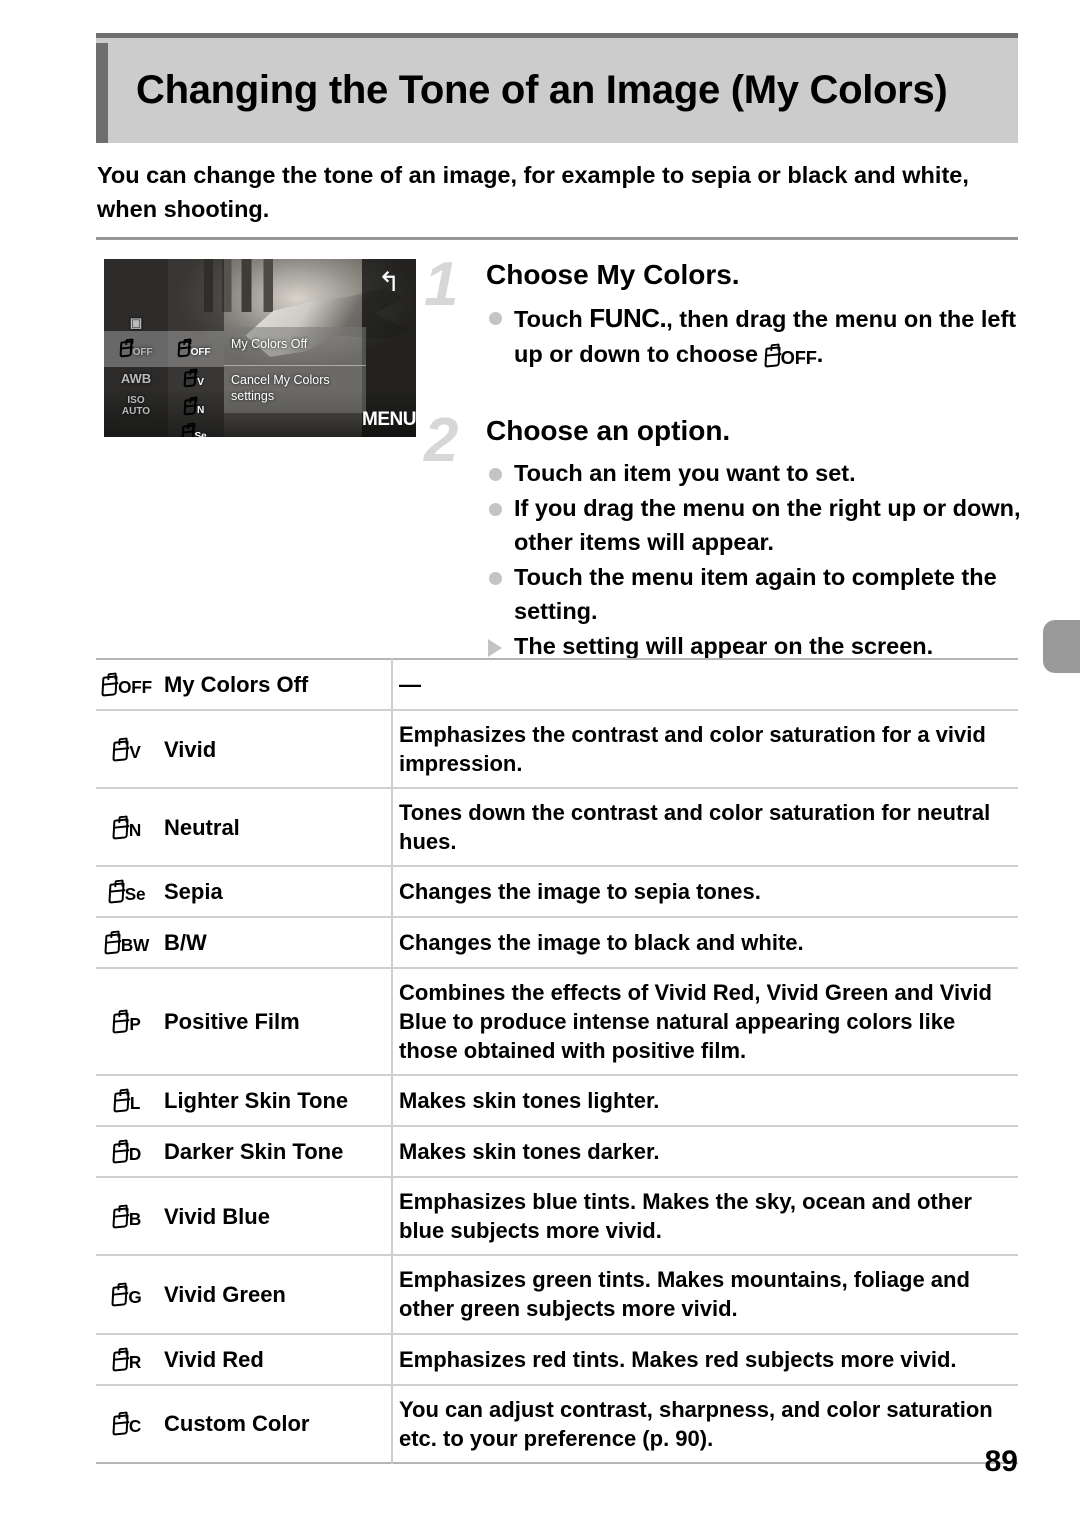 The image size is (1080, 1521). I want to click on page-number: 89, so click(1001, 1461).